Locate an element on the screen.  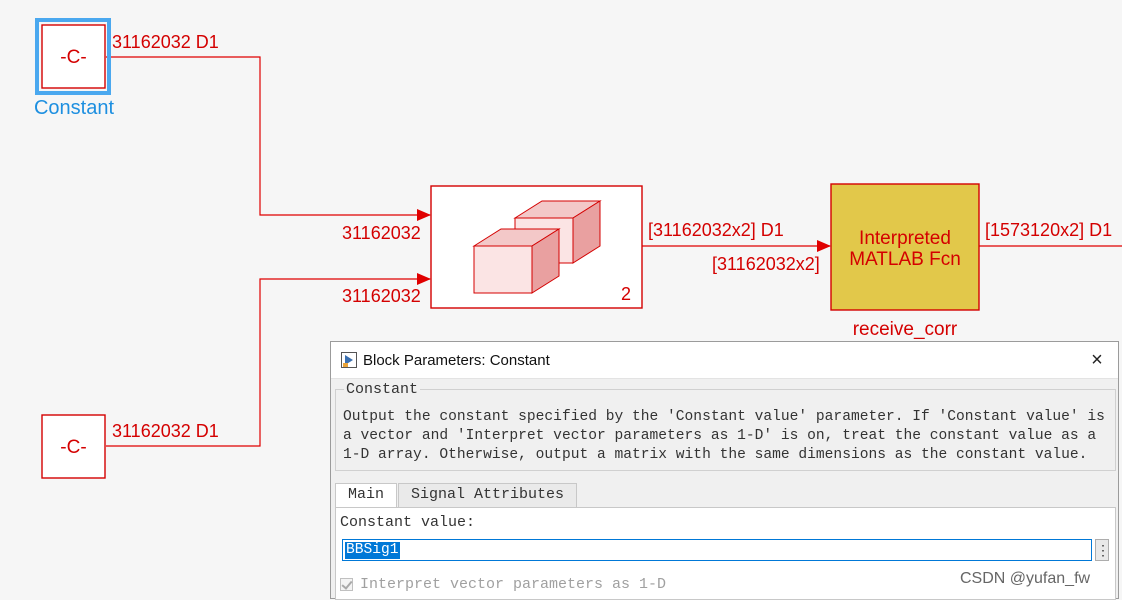
interpret-vector-label: Interpret vector parameters as 1-D is located at coordinates (513, 584).